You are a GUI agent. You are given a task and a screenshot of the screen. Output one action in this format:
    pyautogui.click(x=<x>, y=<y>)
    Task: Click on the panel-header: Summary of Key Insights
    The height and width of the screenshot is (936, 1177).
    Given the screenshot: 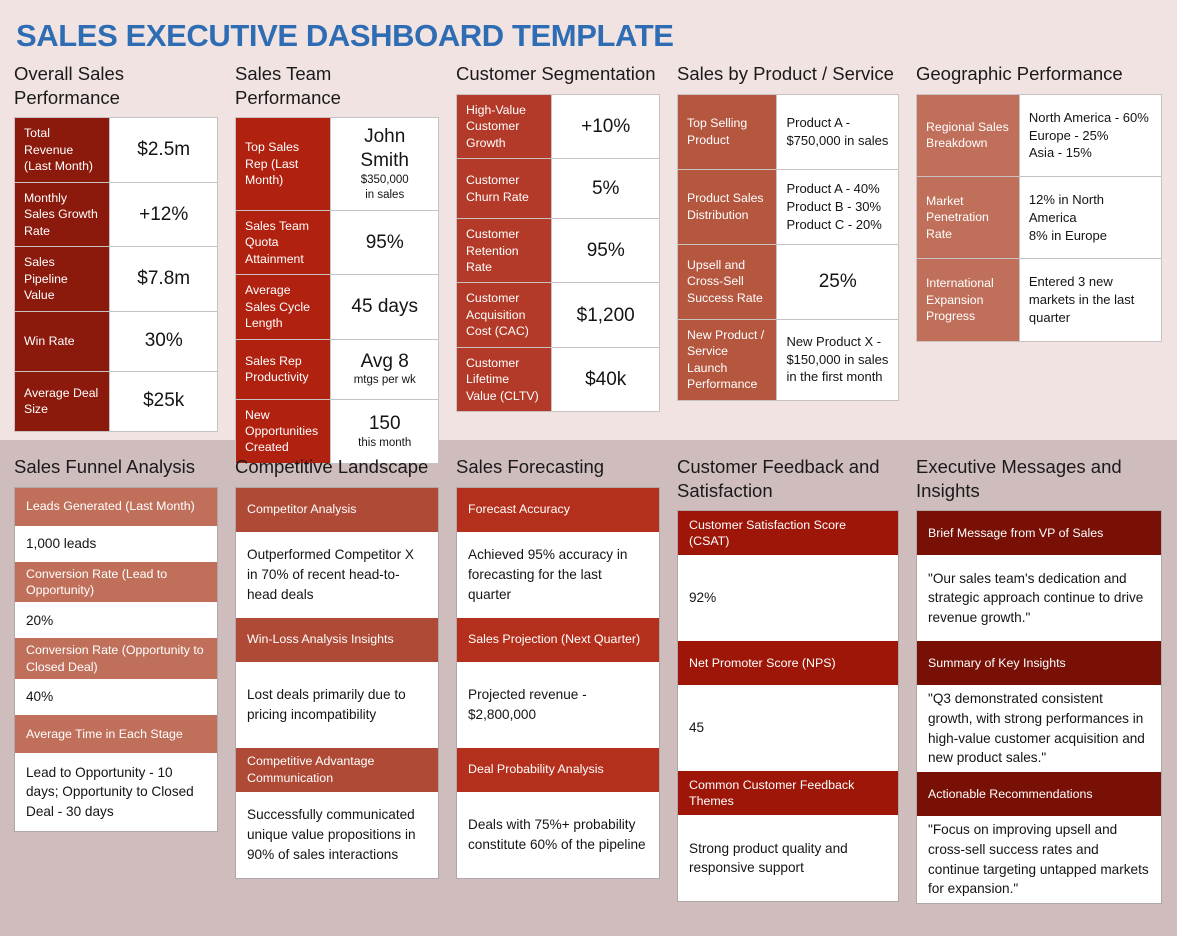 What is the action you would take?
    pyautogui.click(x=1039, y=663)
    